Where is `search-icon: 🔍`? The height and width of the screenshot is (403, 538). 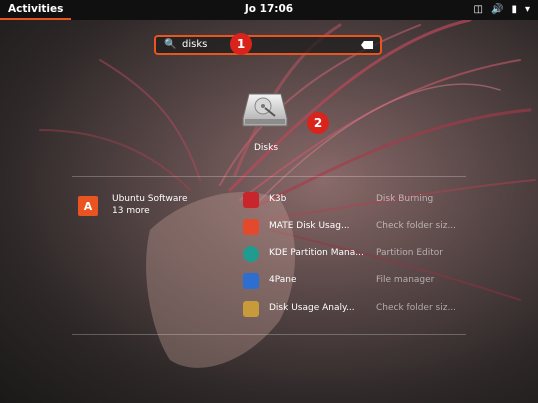
search-icon: 🔍 is located at coordinates (170, 44).